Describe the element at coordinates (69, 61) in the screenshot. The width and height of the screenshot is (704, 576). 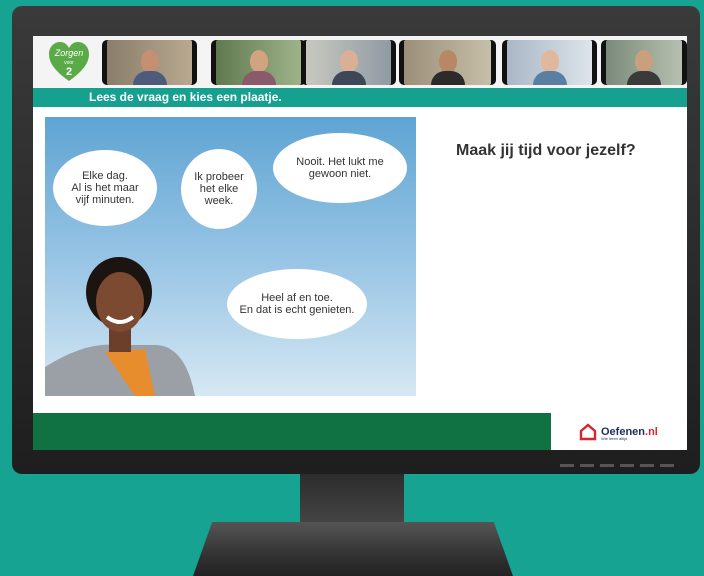
I see `zorgen-voor-2-logo: Zorgen voor 2` at that location.